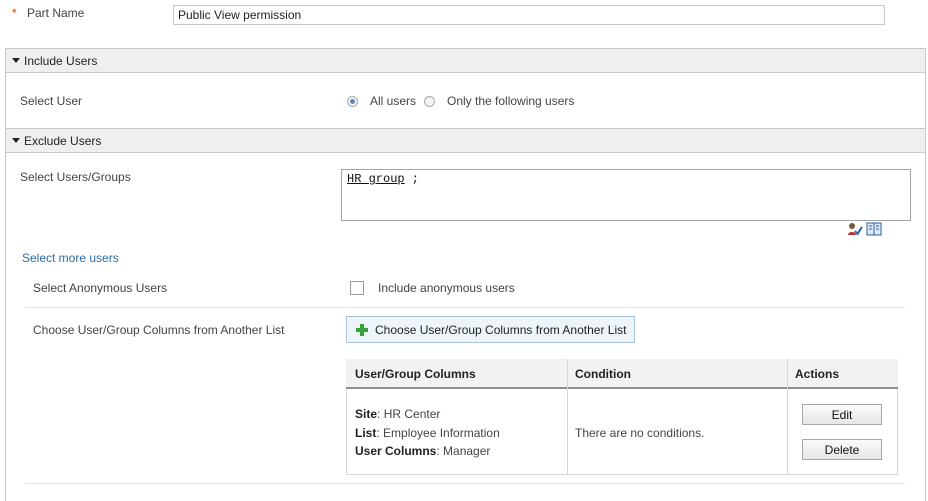 This screenshot has height=501, width=928. I want to click on select-users-groups-label: Select Users/Groups, so click(75, 177).